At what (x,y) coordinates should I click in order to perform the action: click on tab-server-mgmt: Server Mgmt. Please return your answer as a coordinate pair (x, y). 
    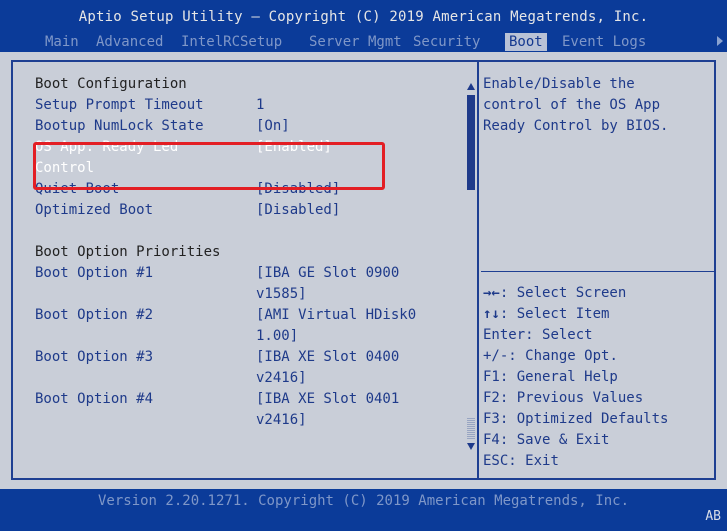
    Looking at the image, I should click on (355, 42).